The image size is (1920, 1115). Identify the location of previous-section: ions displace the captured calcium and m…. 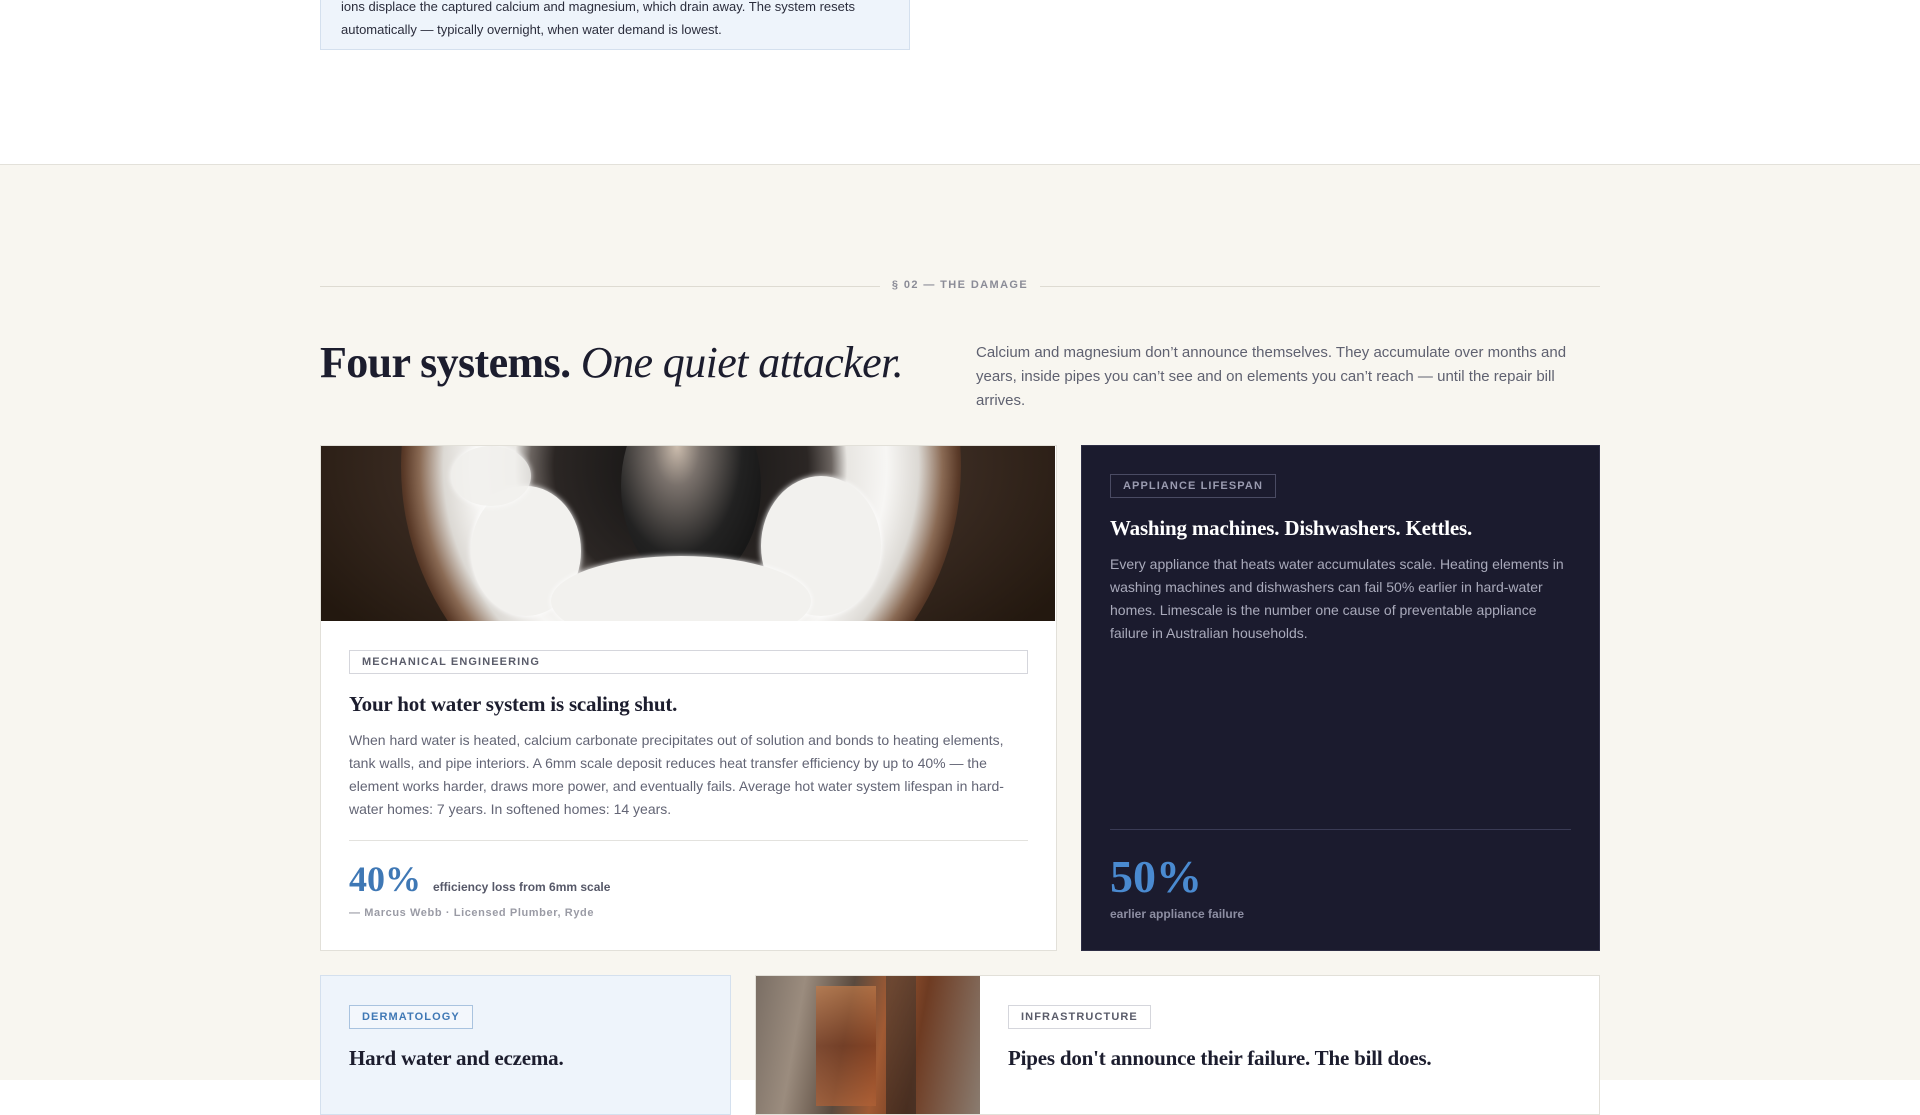
(960, 82).